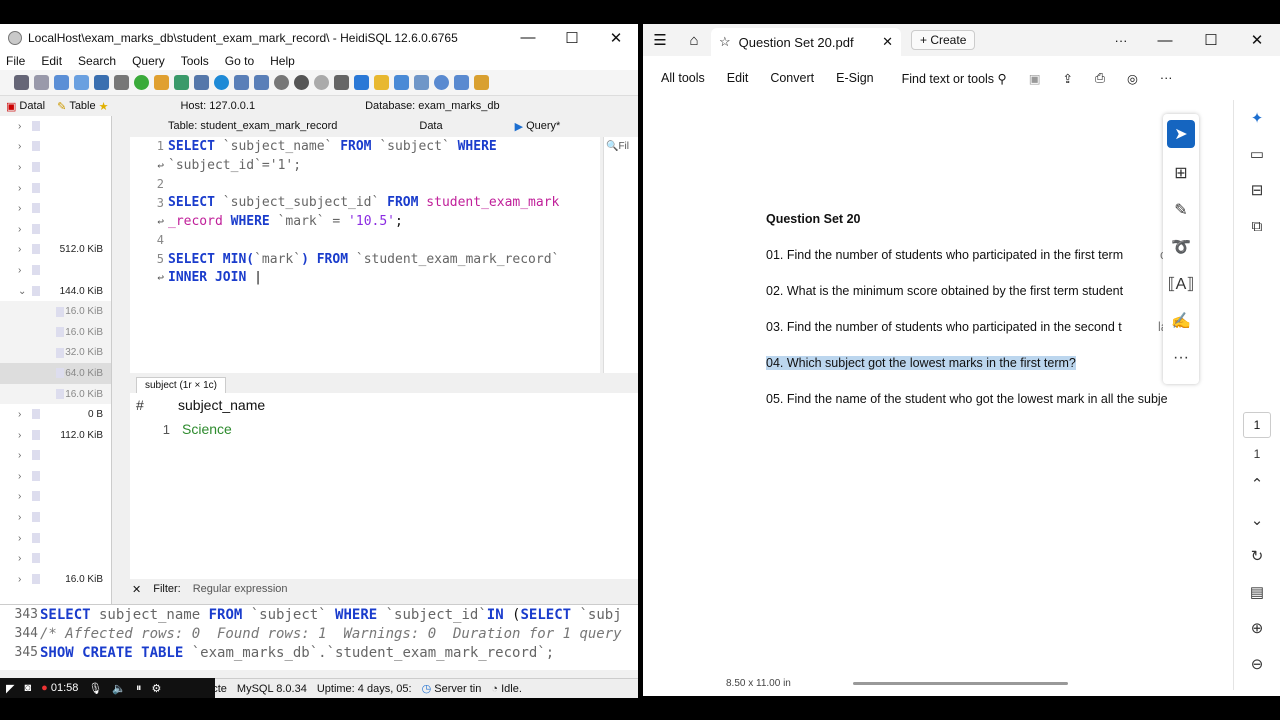 The width and height of the screenshot is (1280, 720). I want to click on more-tools-icon: ···, so click(1181, 357).